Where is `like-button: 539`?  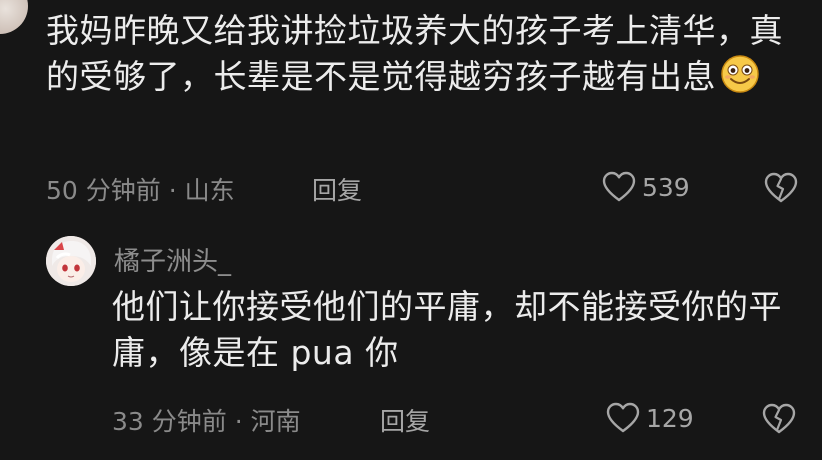
like-button: 539 is located at coordinates (646, 187).